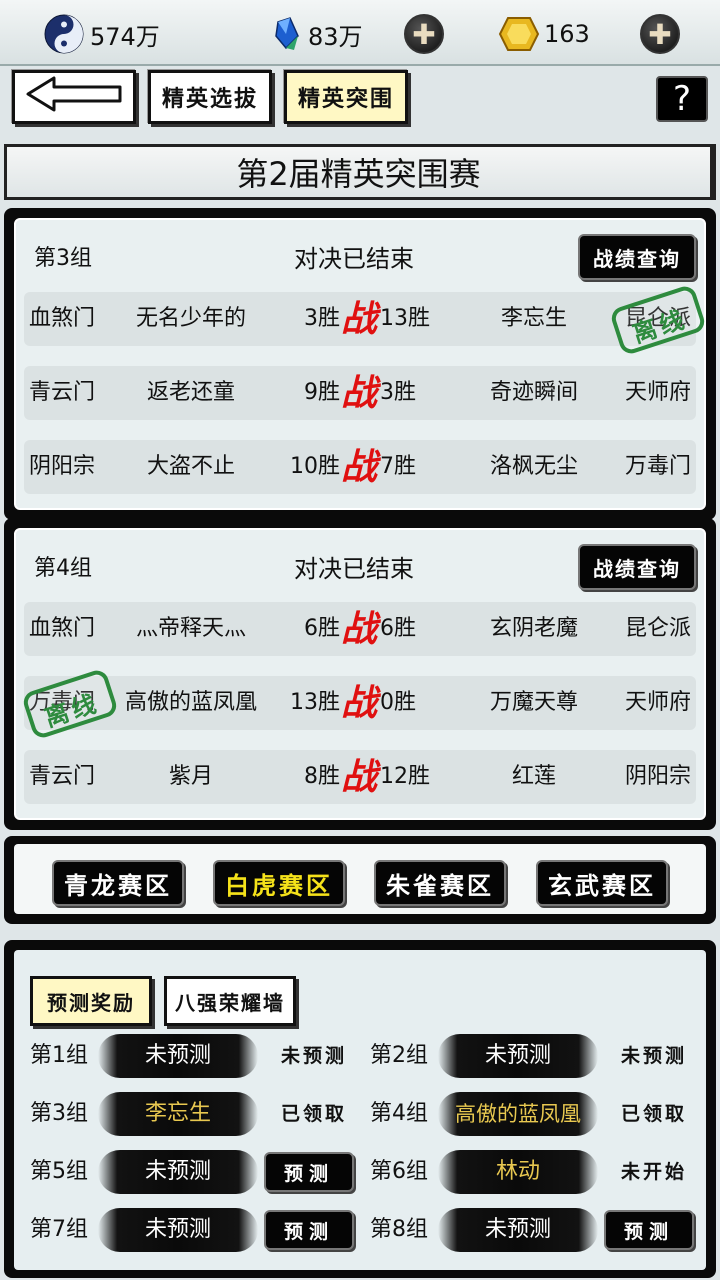 The height and width of the screenshot is (1280, 720). What do you see at coordinates (360, 879) in the screenshot?
I see `region-selector-inner: 青龙赛区 白虎赛区 朱雀赛区 玄武赛区` at bounding box center [360, 879].